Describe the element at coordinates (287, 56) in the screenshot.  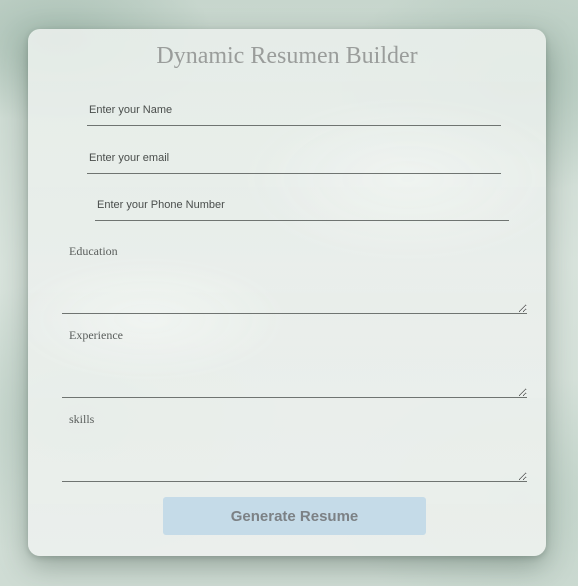
I see `page-title: Dynamic Resumen Builder` at that location.